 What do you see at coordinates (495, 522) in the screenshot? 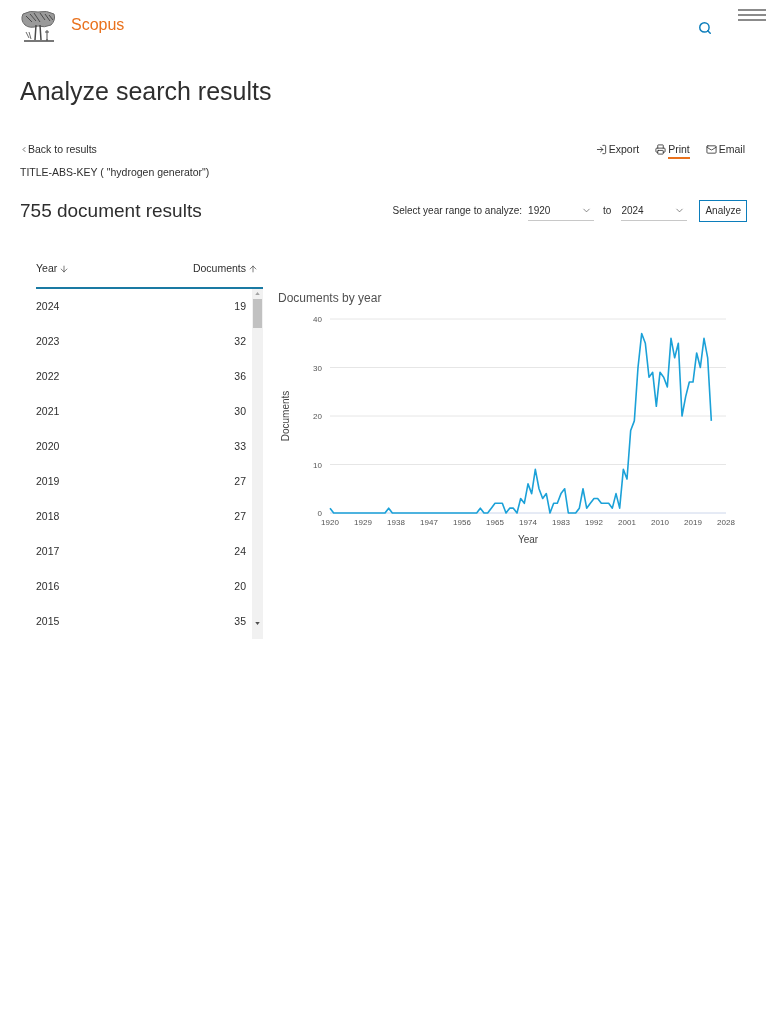
I see `x-tick-label: 1965` at bounding box center [495, 522].